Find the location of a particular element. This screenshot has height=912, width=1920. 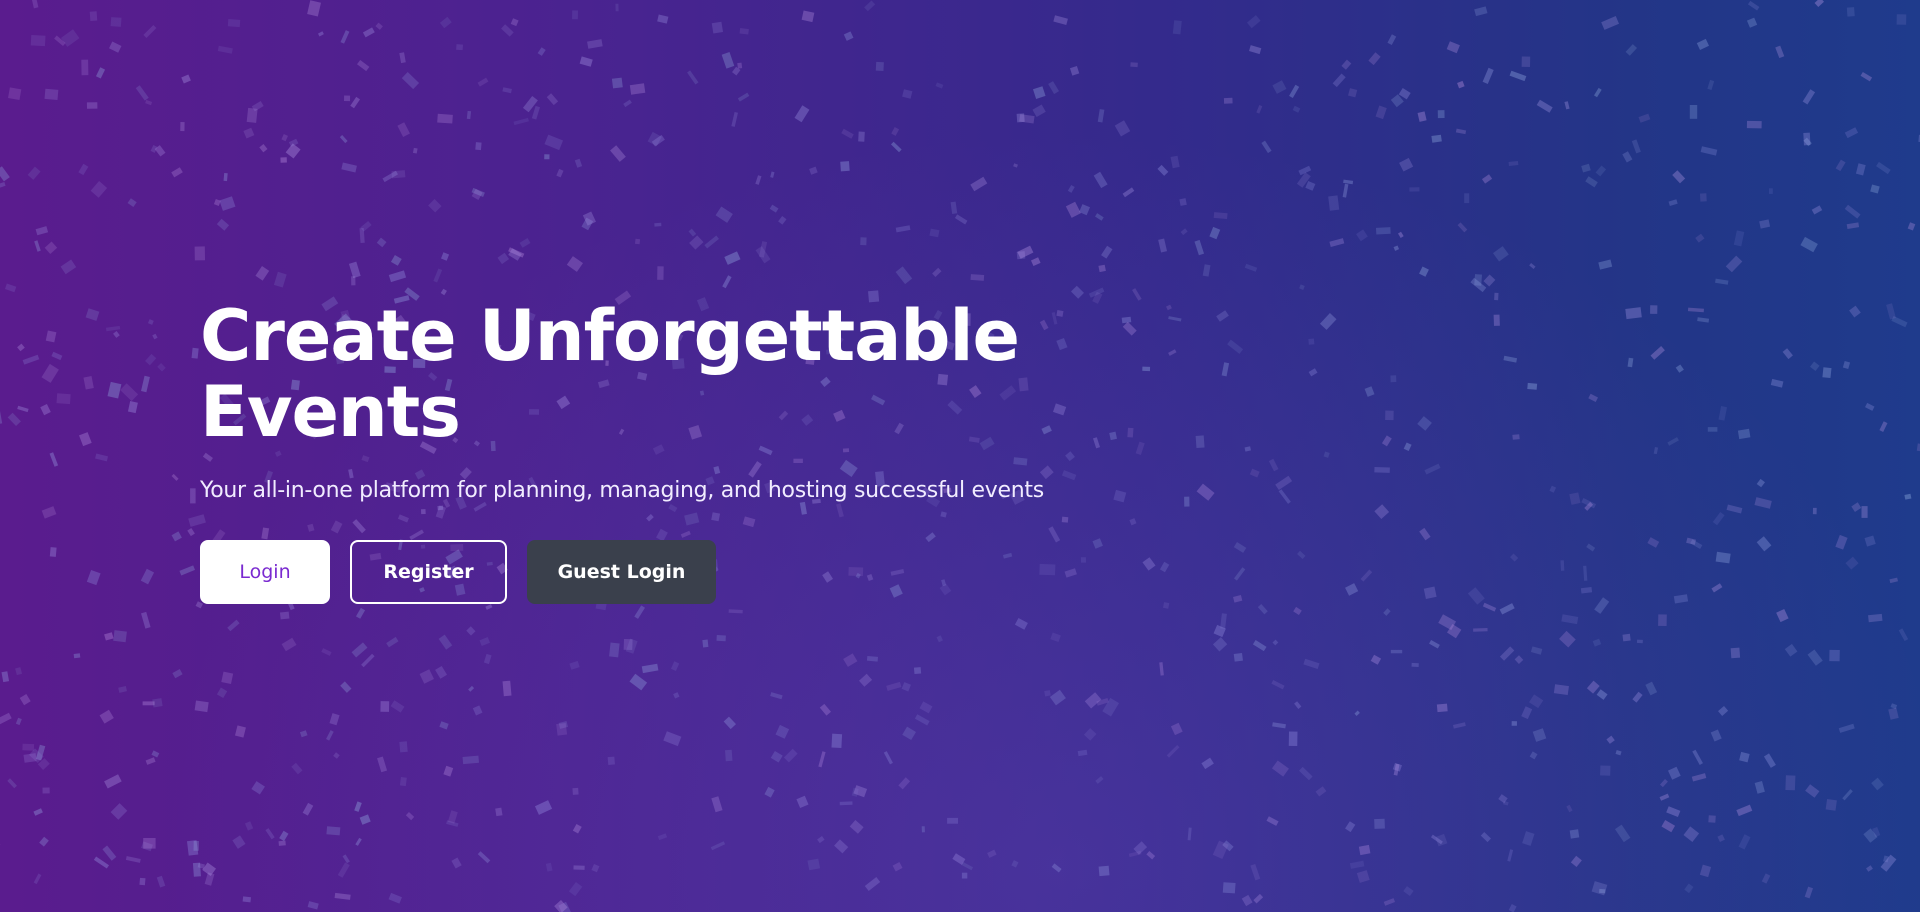

guest-login-button-label: Guest Login is located at coordinates (621, 572).